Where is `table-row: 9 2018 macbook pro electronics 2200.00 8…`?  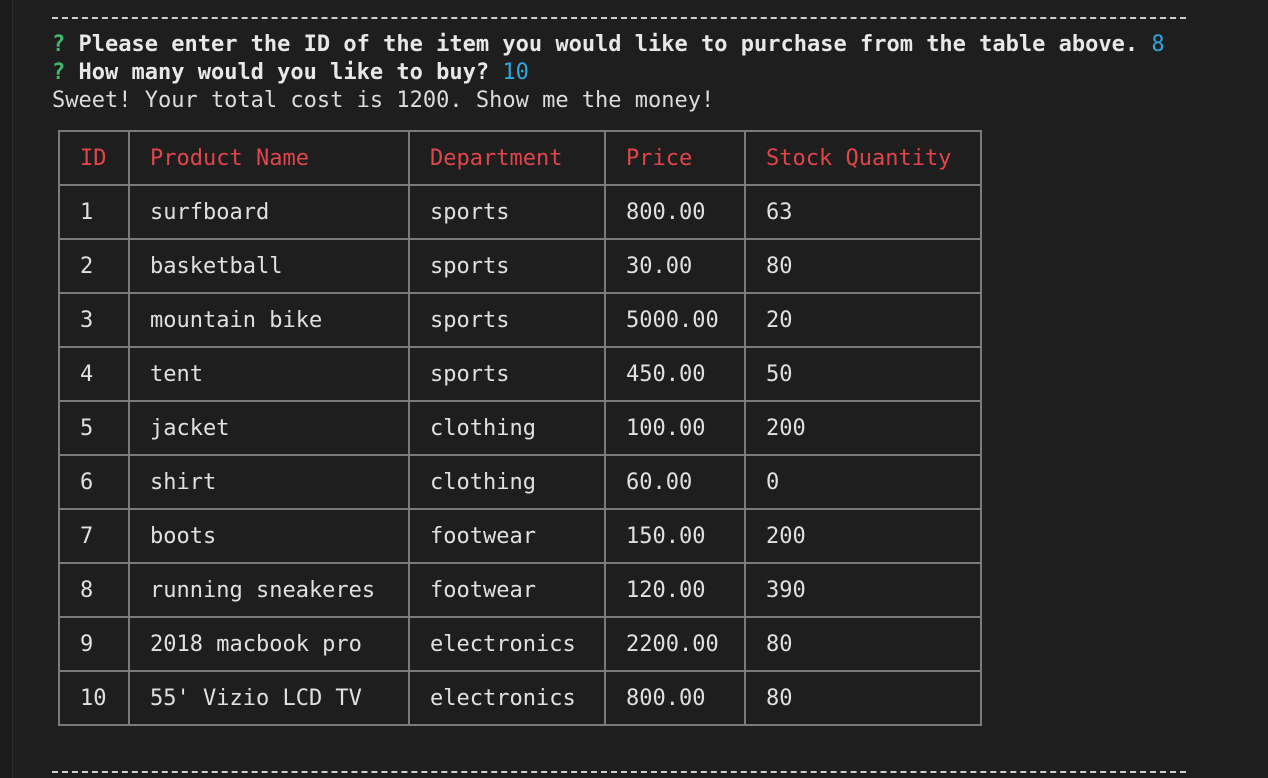
table-row: 9 2018 macbook pro electronics 2200.00 8… is located at coordinates (520, 644).